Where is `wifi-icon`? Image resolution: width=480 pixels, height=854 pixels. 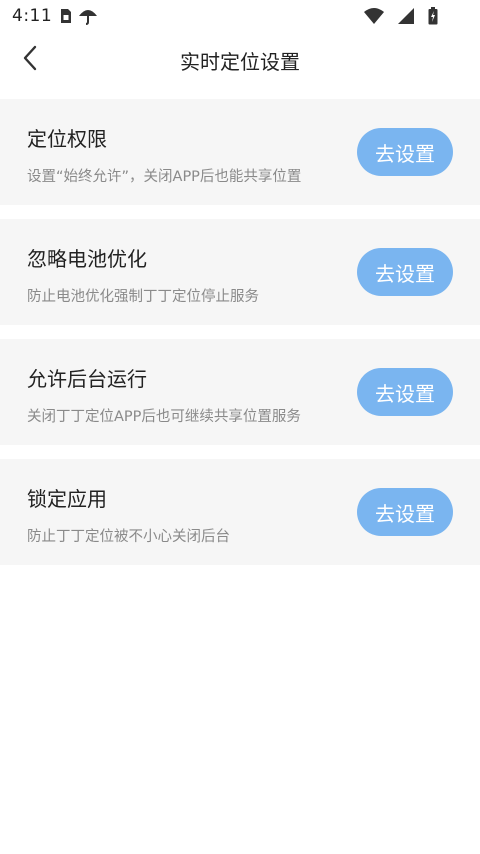
wifi-icon is located at coordinates (374, 16).